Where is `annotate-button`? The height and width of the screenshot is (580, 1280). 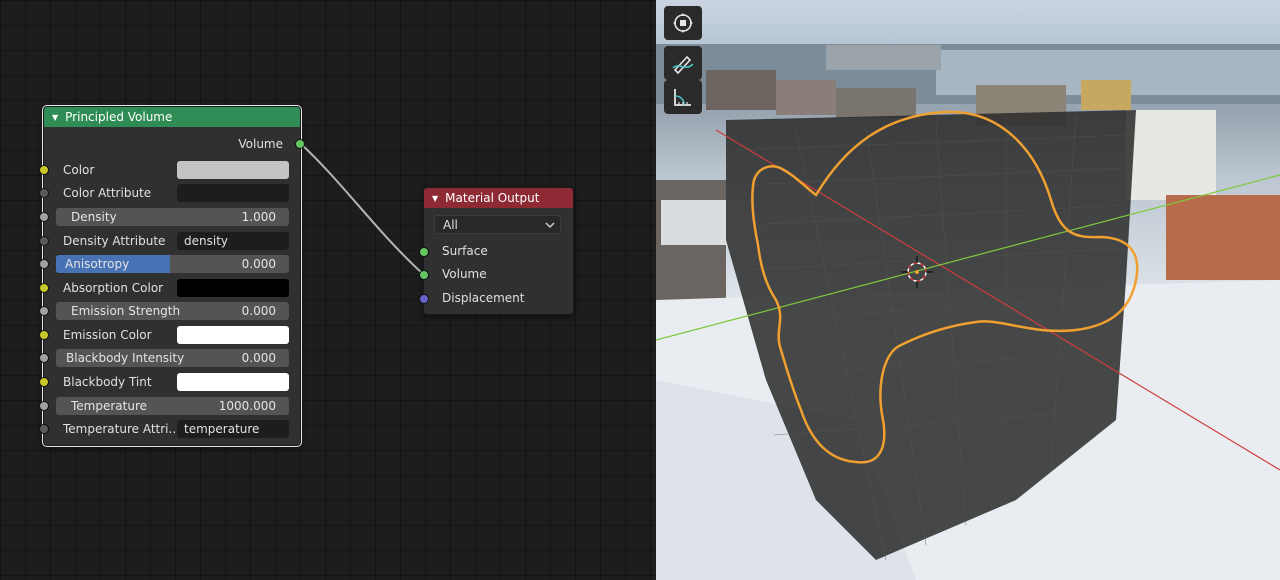
annotate-button is located at coordinates (683, 63).